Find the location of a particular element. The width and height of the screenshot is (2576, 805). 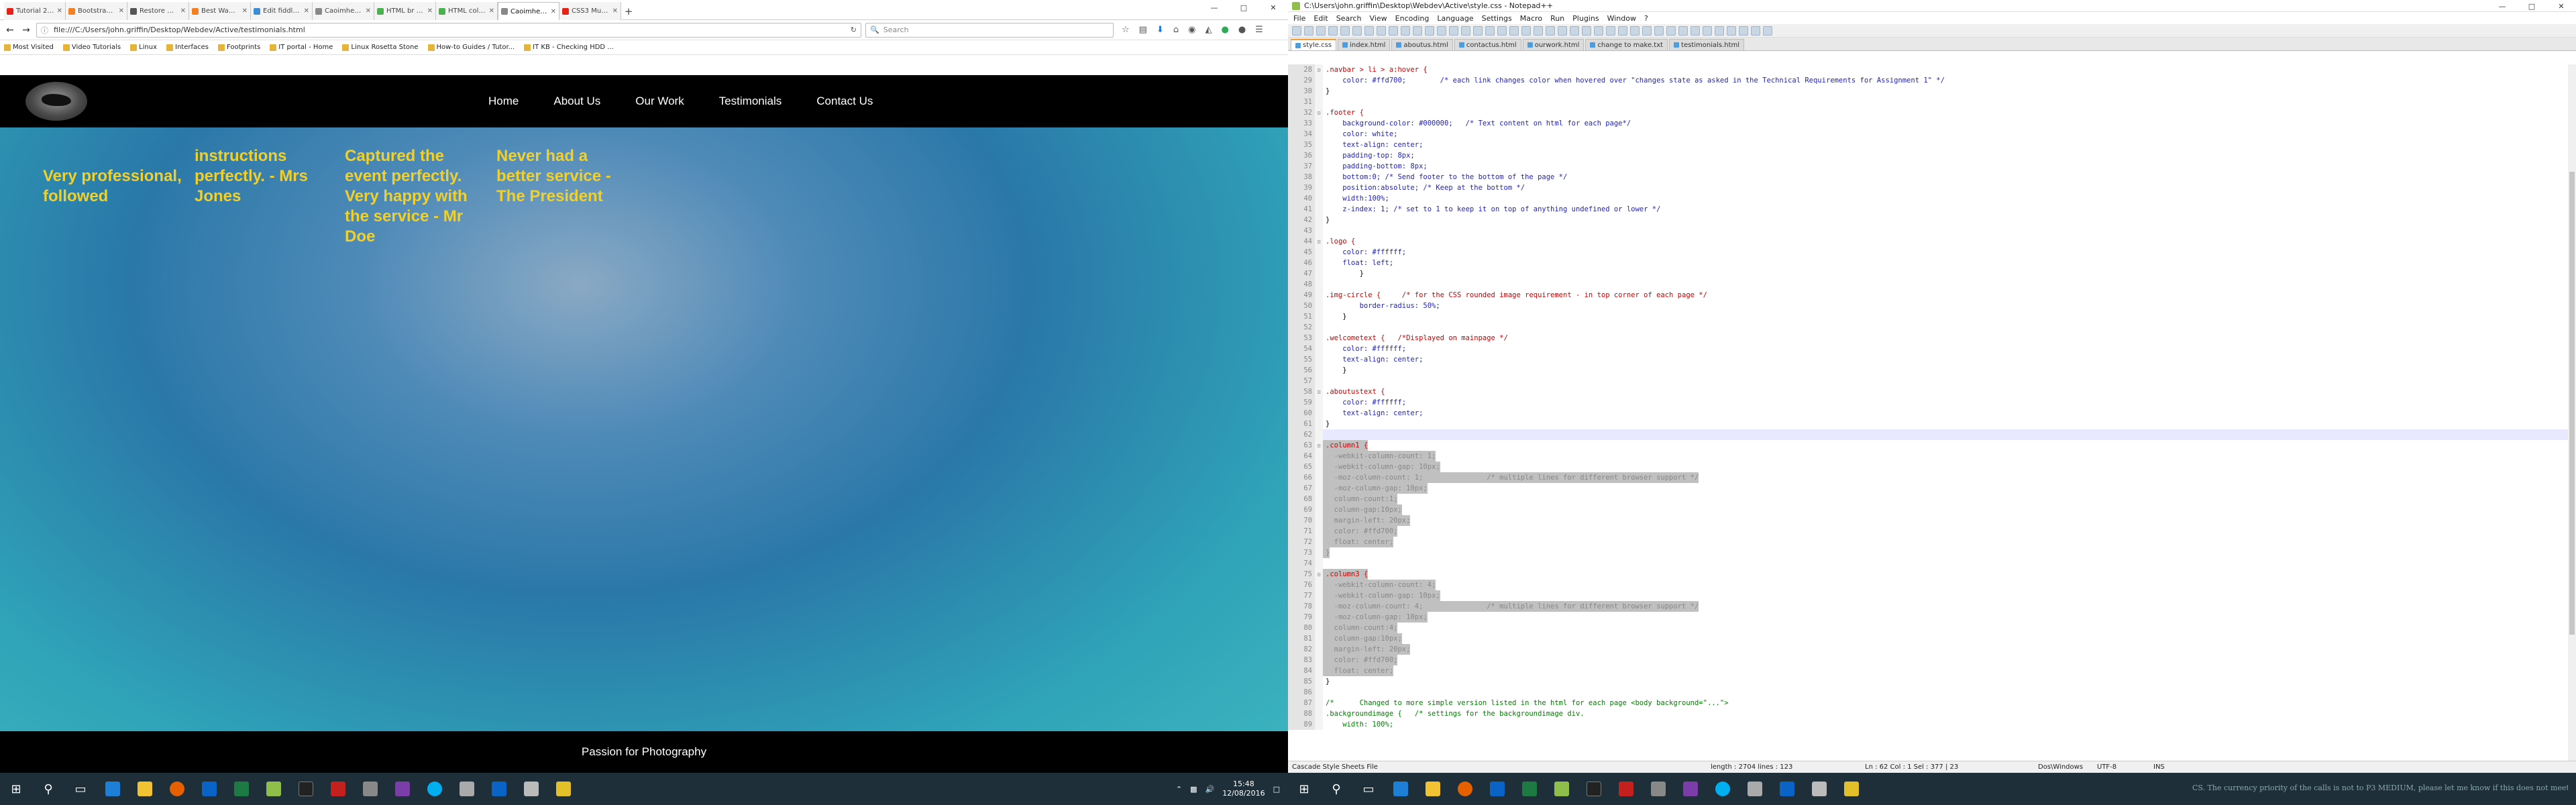

code-line: 30} is located at coordinates (1928, 91).